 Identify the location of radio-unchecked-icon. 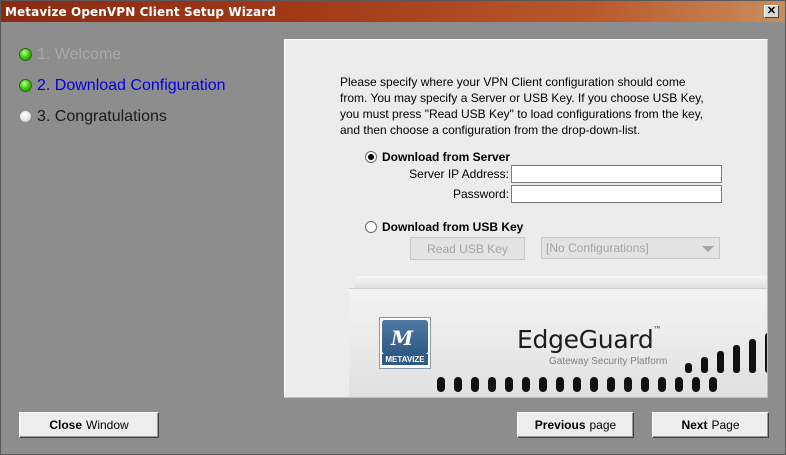
(371, 227).